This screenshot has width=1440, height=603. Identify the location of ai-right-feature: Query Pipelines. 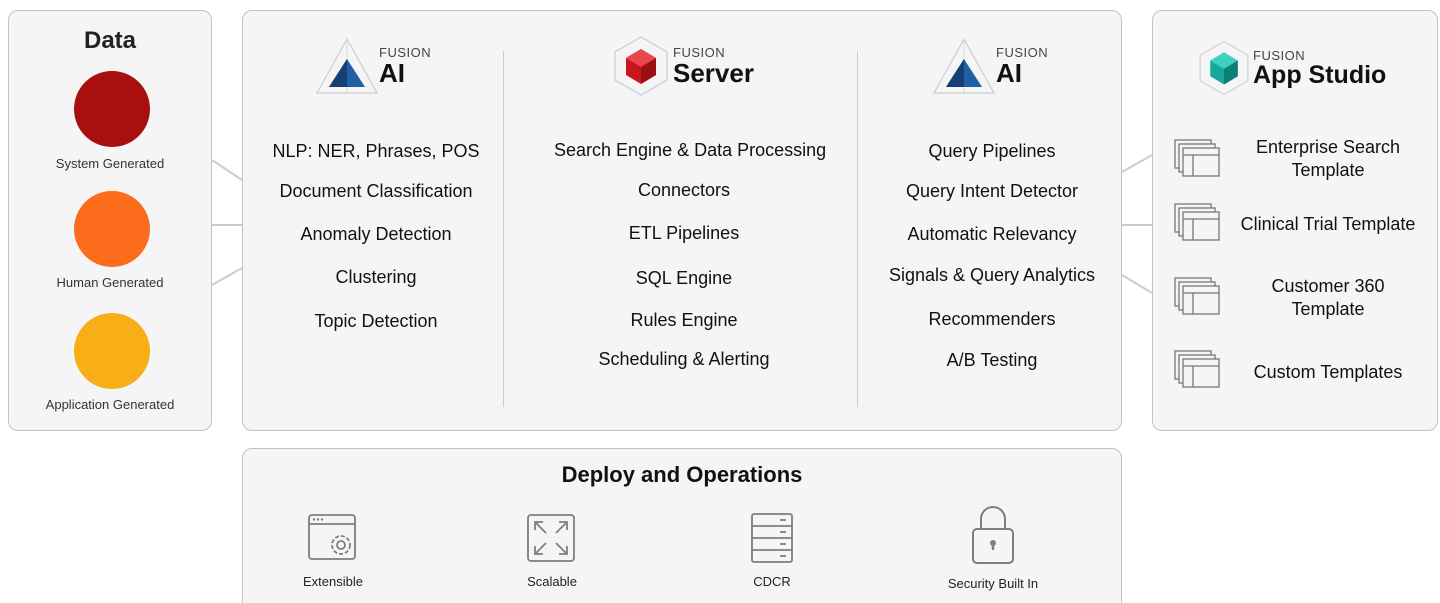
(992, 151).